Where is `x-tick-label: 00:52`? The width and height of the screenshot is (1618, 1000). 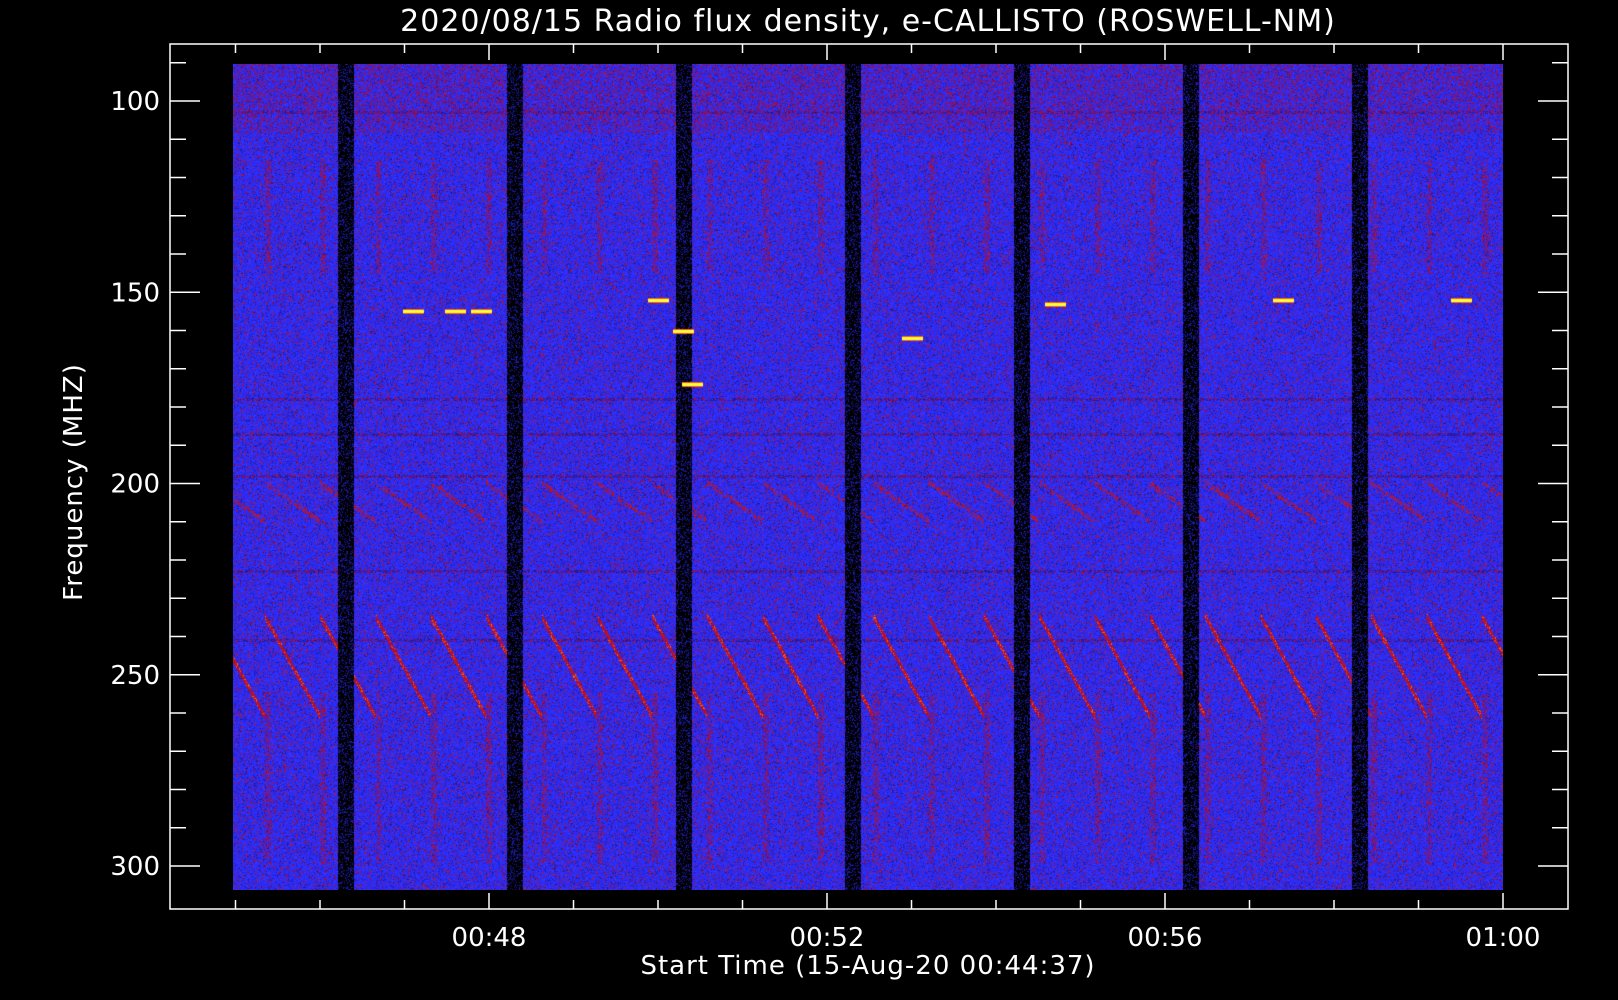
x-tick-label: 00:52 is located at coordinates (827, 938).